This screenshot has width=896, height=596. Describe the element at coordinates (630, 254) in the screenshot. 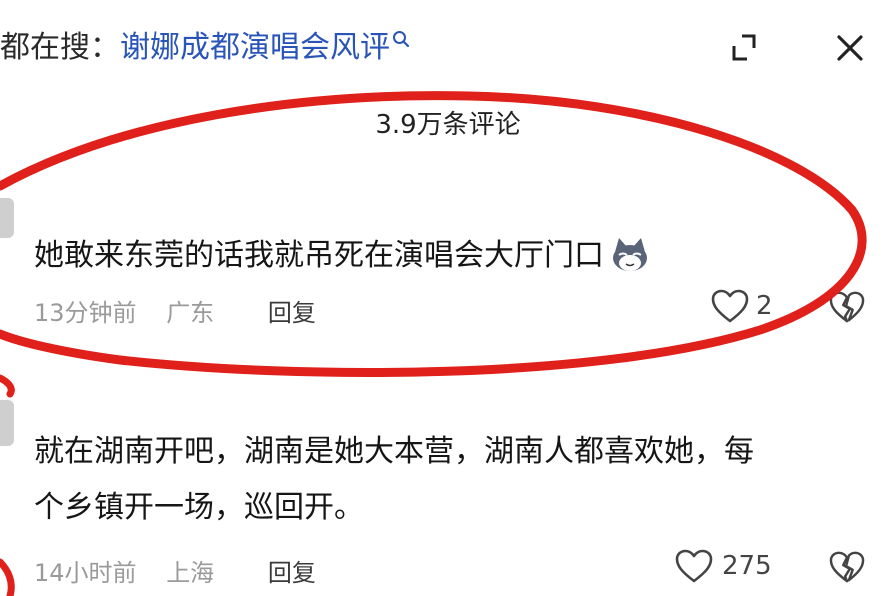

I see `cat-face-icon` at that location.